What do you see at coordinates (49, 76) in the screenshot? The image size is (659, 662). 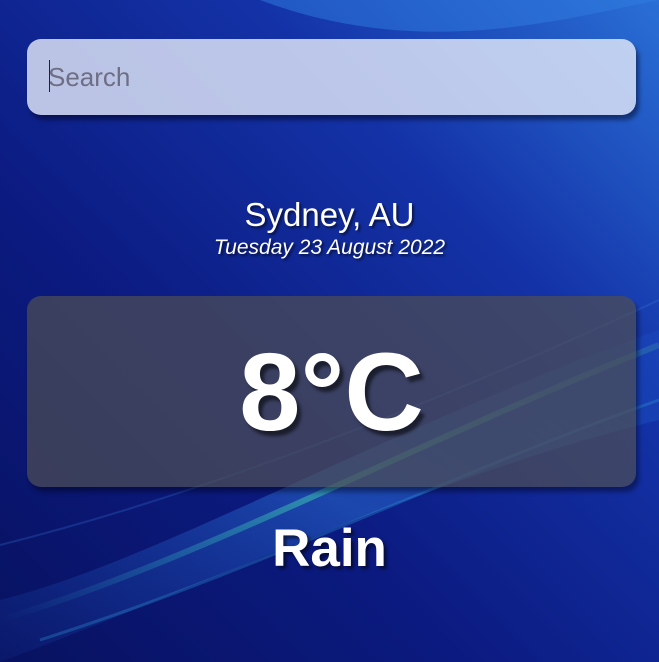 I see `text-caret` at bounding box center [49, 76].